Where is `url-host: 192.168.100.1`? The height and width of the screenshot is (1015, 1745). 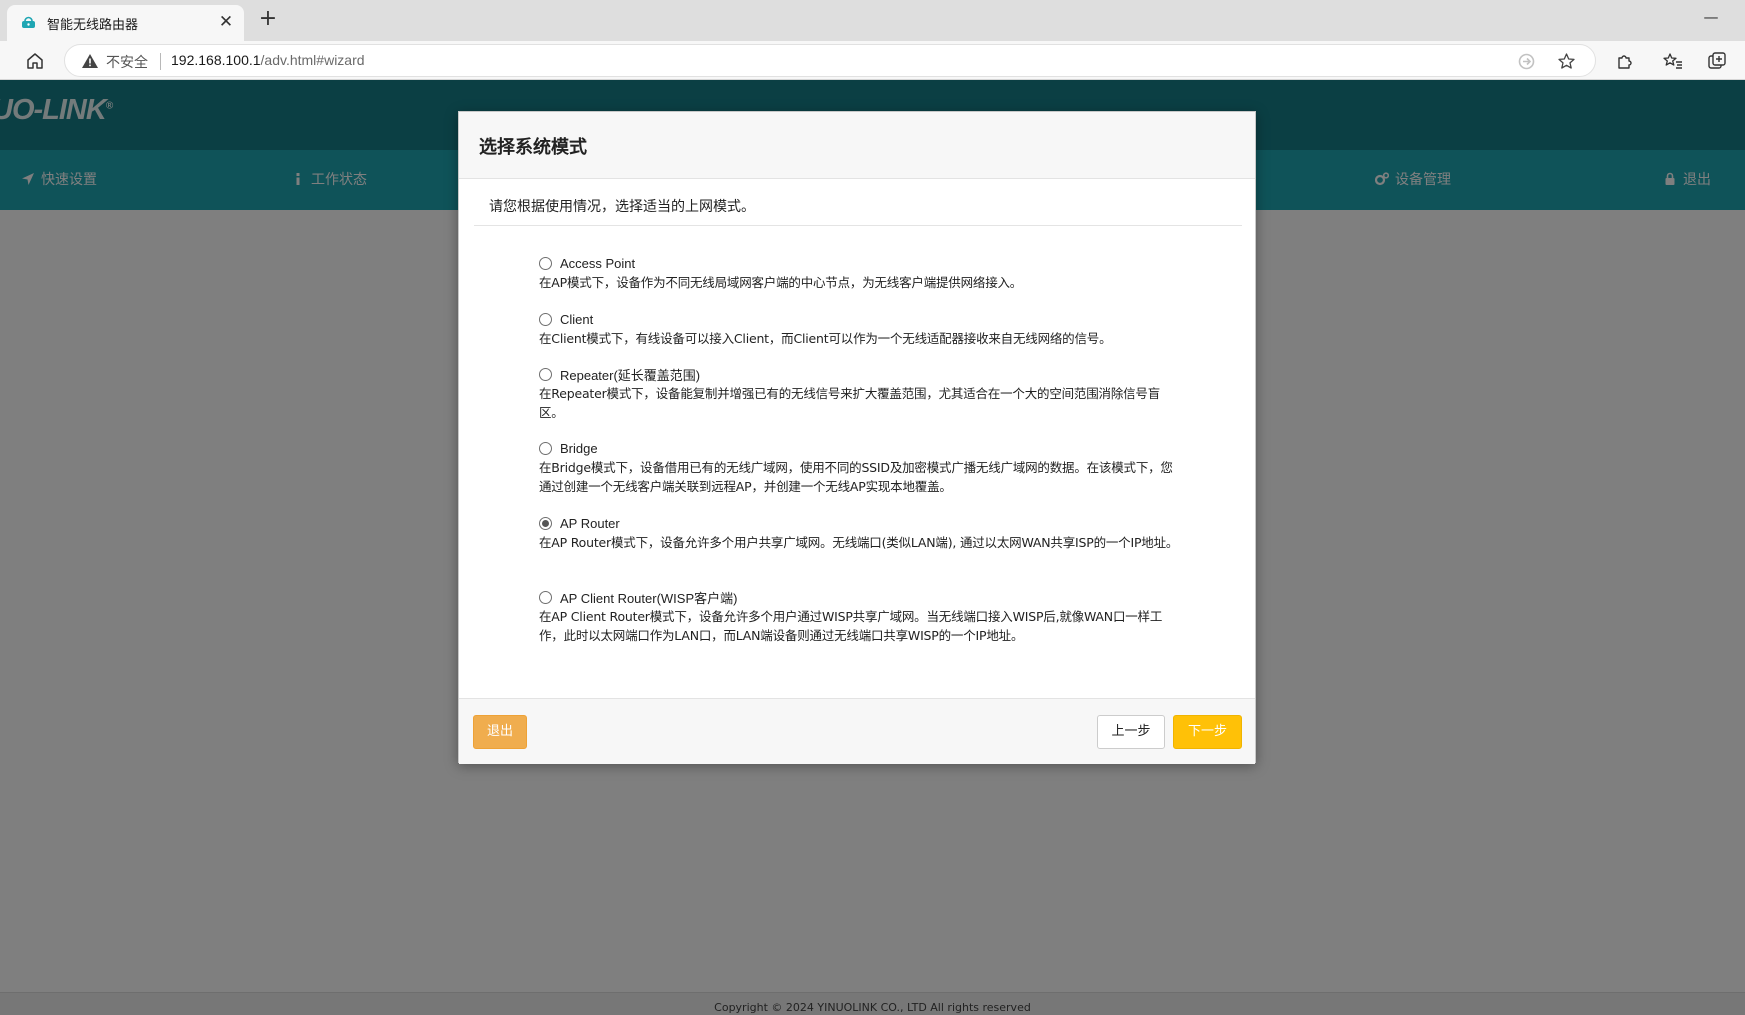 url-host: 192.168.100.1 is located at coordinates (216, 60).